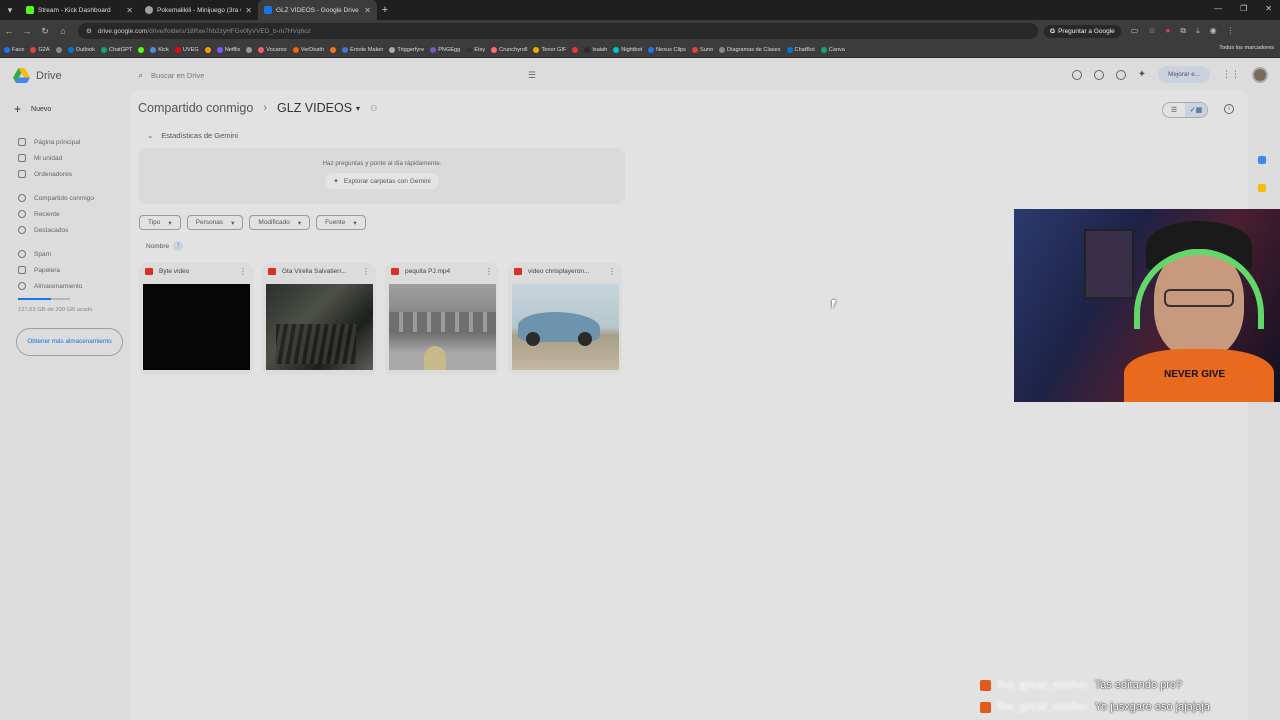  Describe the element at coordinates (317, 10) in the screenshot. I see `tab-google-drive: GLZ VIDEOS - Google Drive ✕` at that location.